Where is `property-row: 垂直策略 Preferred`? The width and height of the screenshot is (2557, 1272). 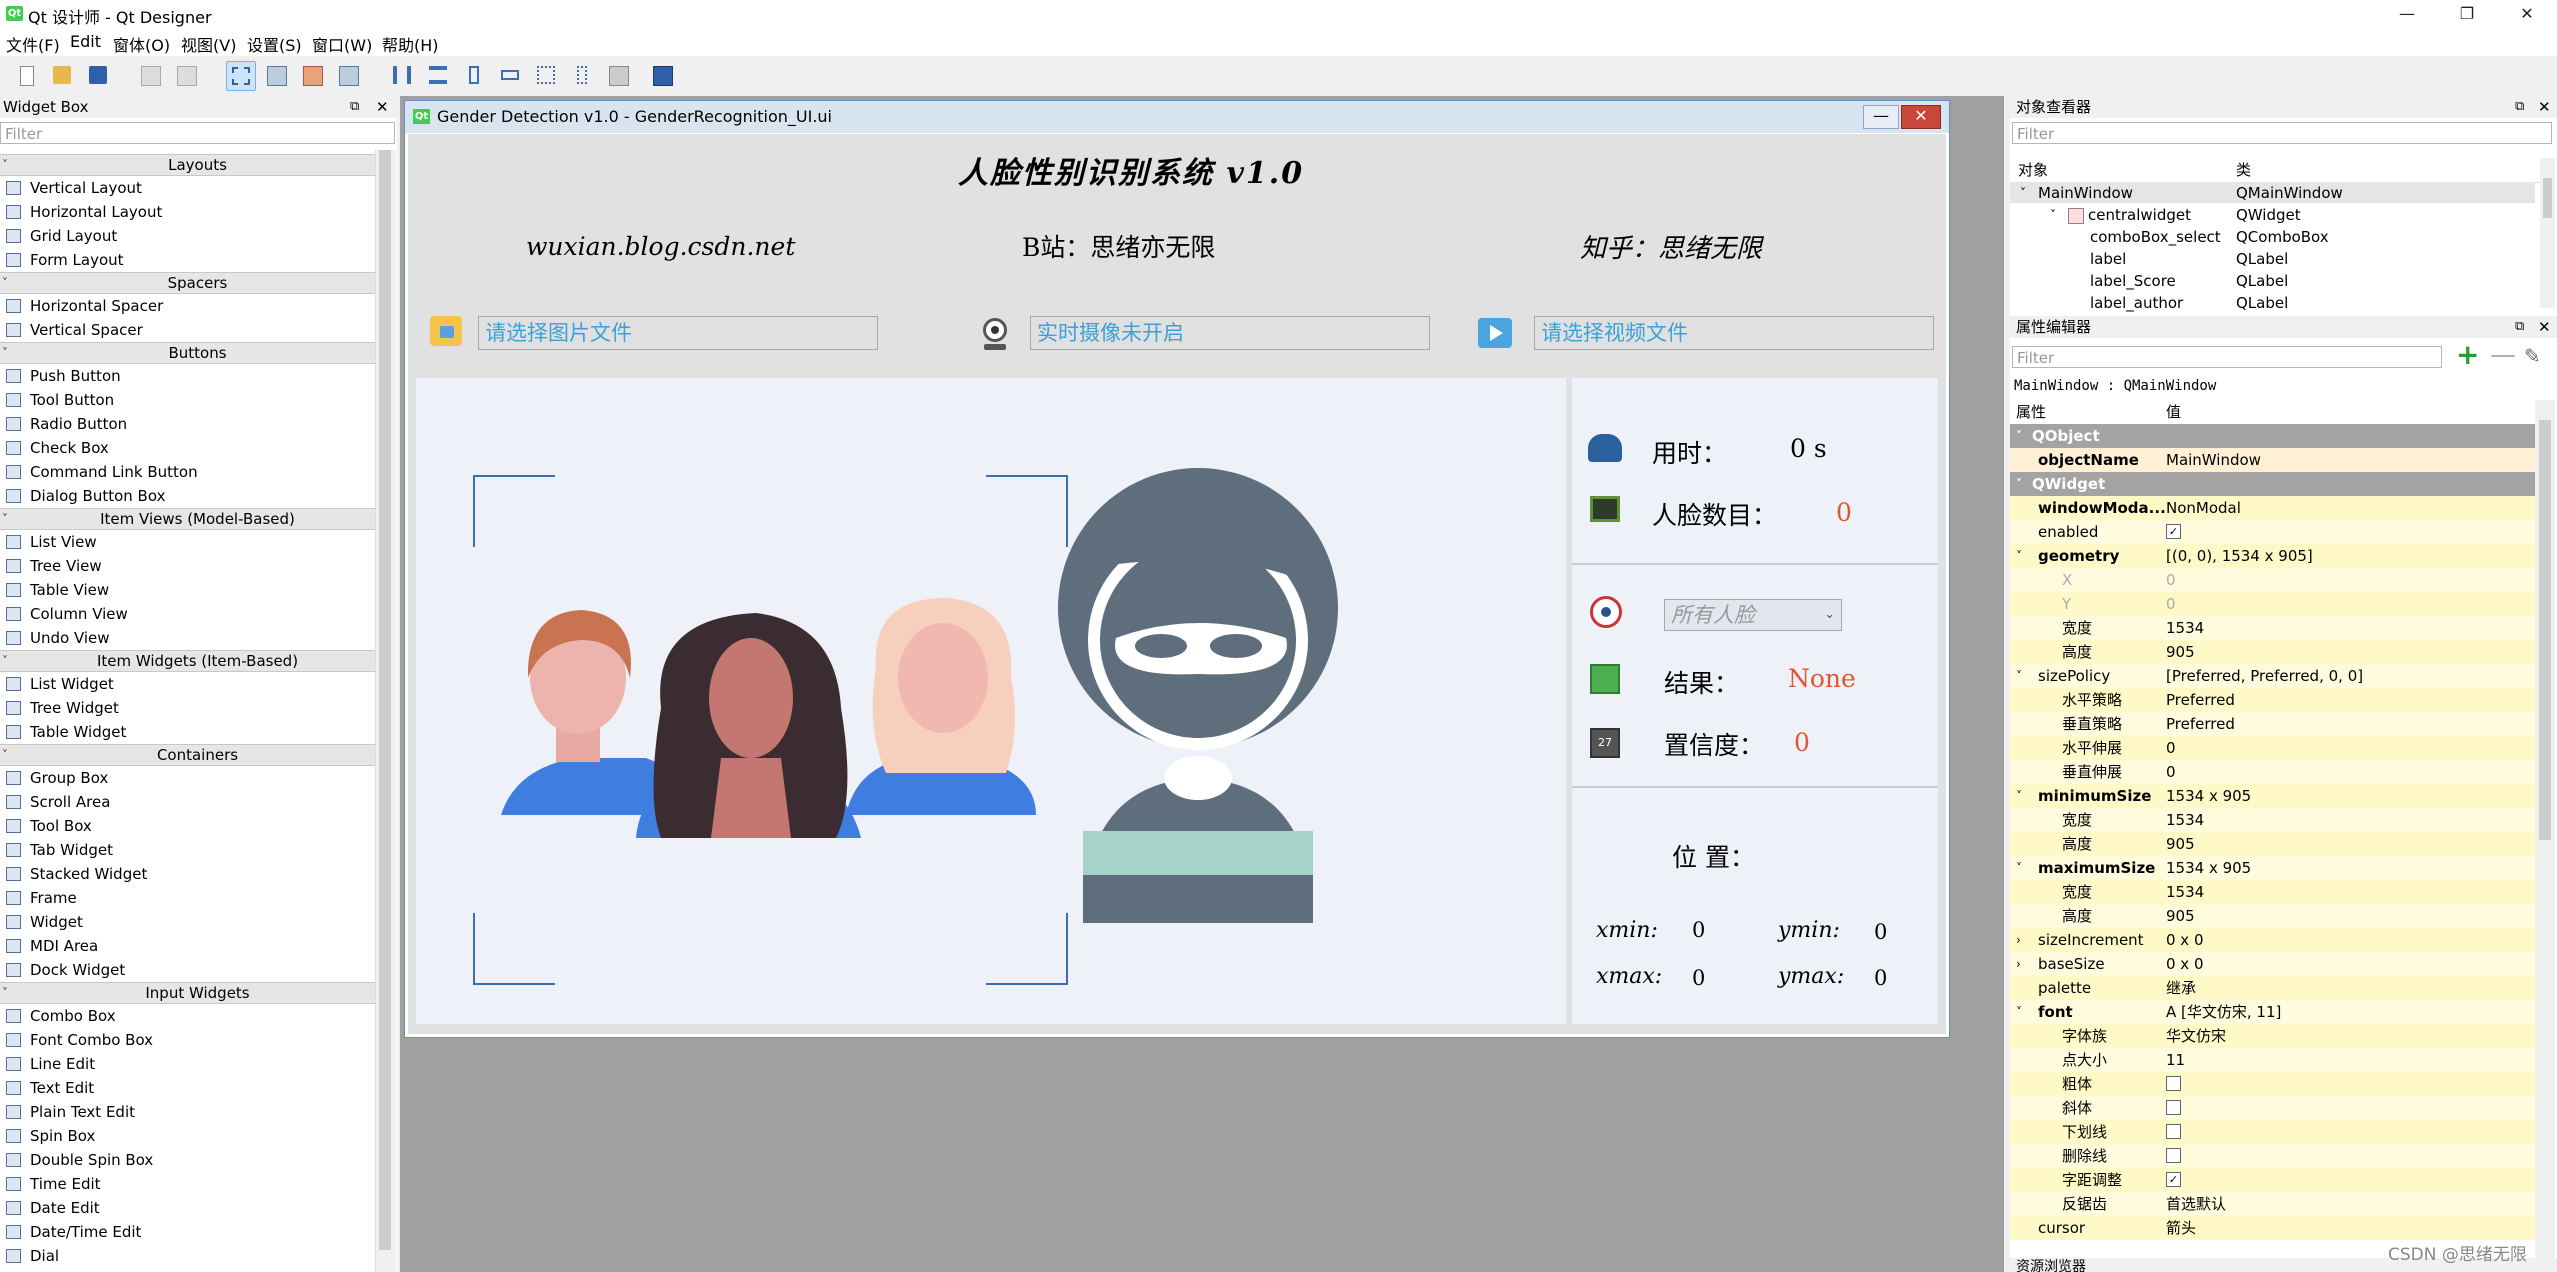
property-row: 垂直策略 Preferred is located at coordinates (2272, 724).